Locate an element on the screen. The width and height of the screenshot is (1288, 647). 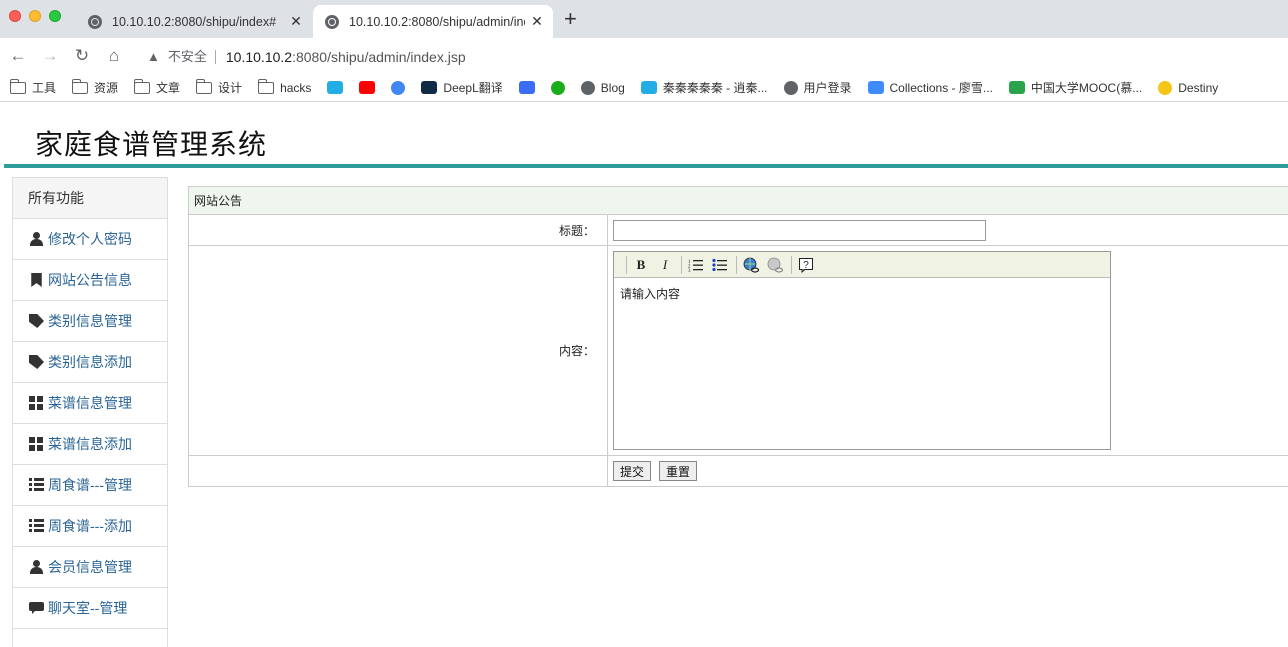
bookmark-item: DeepL翻译 is located at coordinates (462, 87).